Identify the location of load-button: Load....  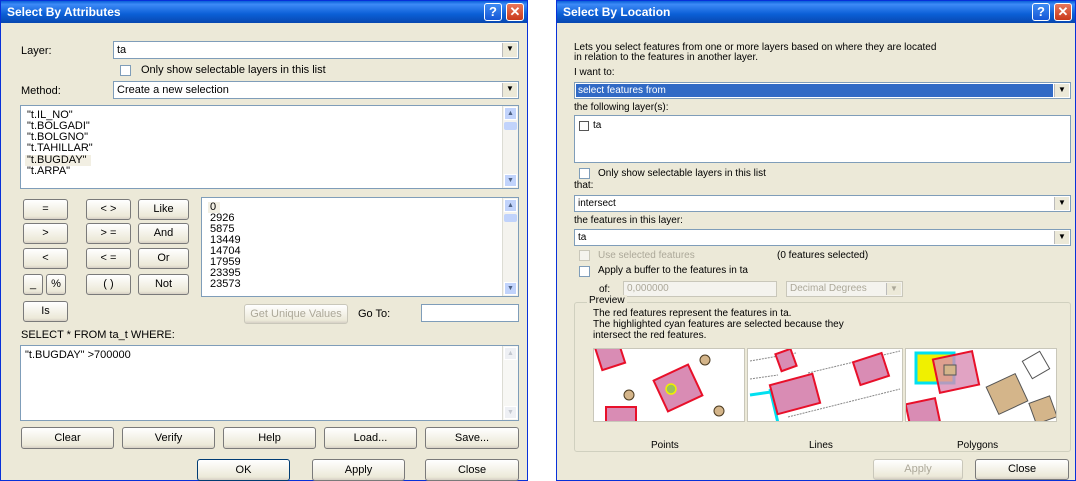
(370, 438).